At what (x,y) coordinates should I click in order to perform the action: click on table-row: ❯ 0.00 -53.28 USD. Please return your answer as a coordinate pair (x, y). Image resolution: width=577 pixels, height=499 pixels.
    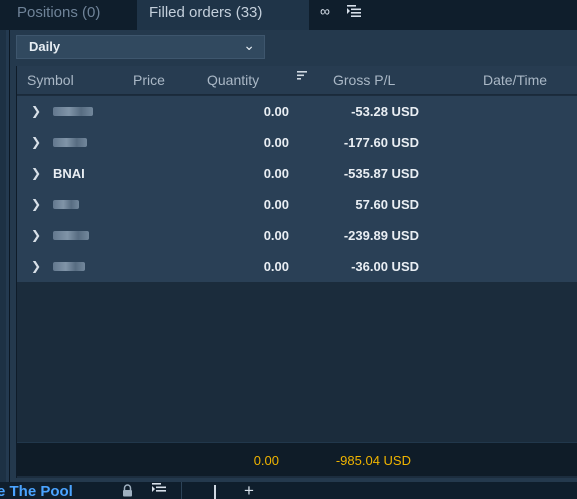
    Looking at the image, I should click on (297, 111).